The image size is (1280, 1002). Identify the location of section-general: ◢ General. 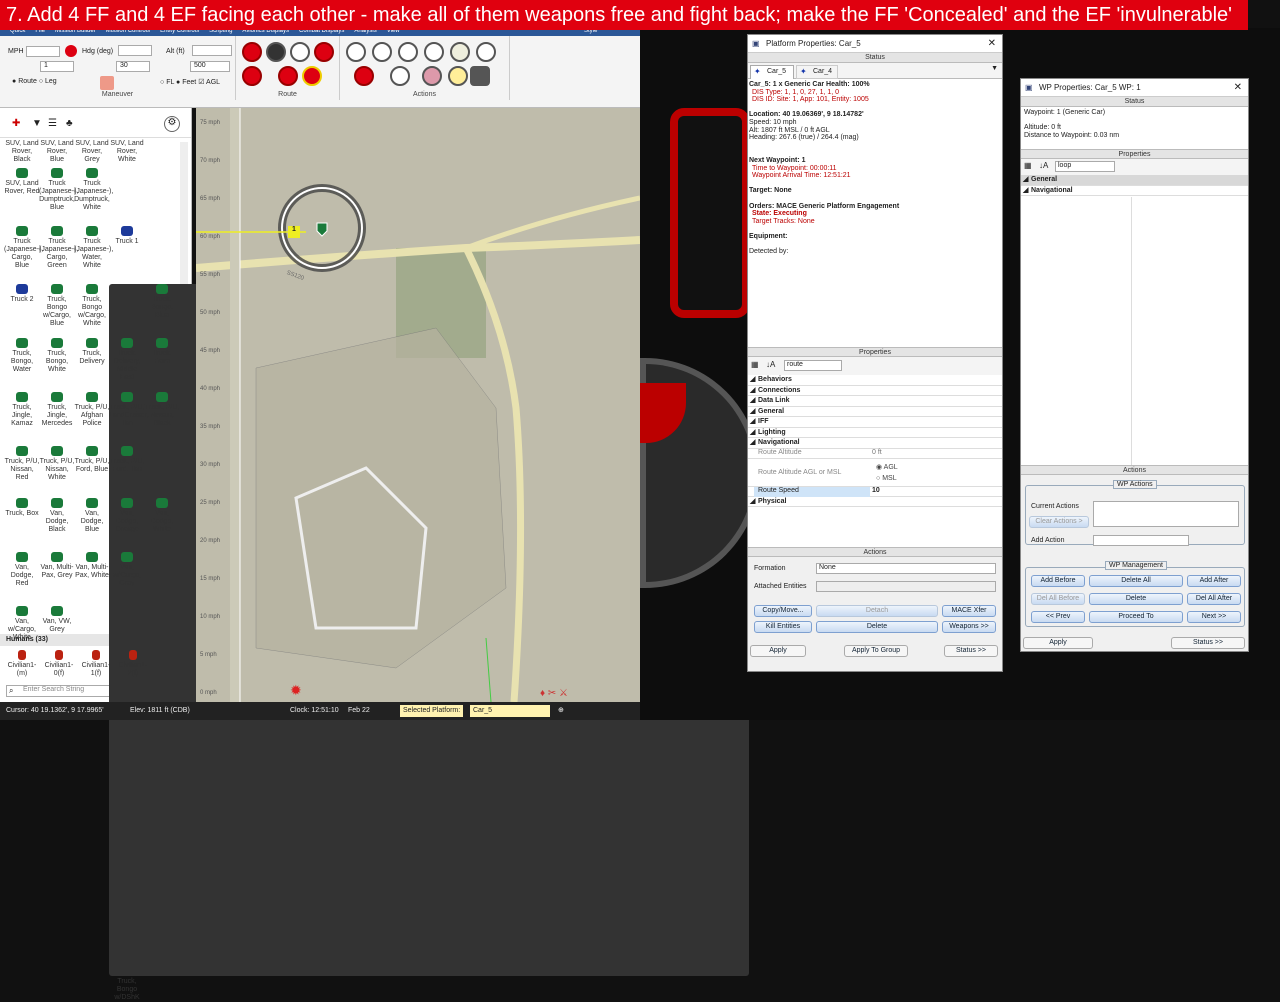
(875, 412).